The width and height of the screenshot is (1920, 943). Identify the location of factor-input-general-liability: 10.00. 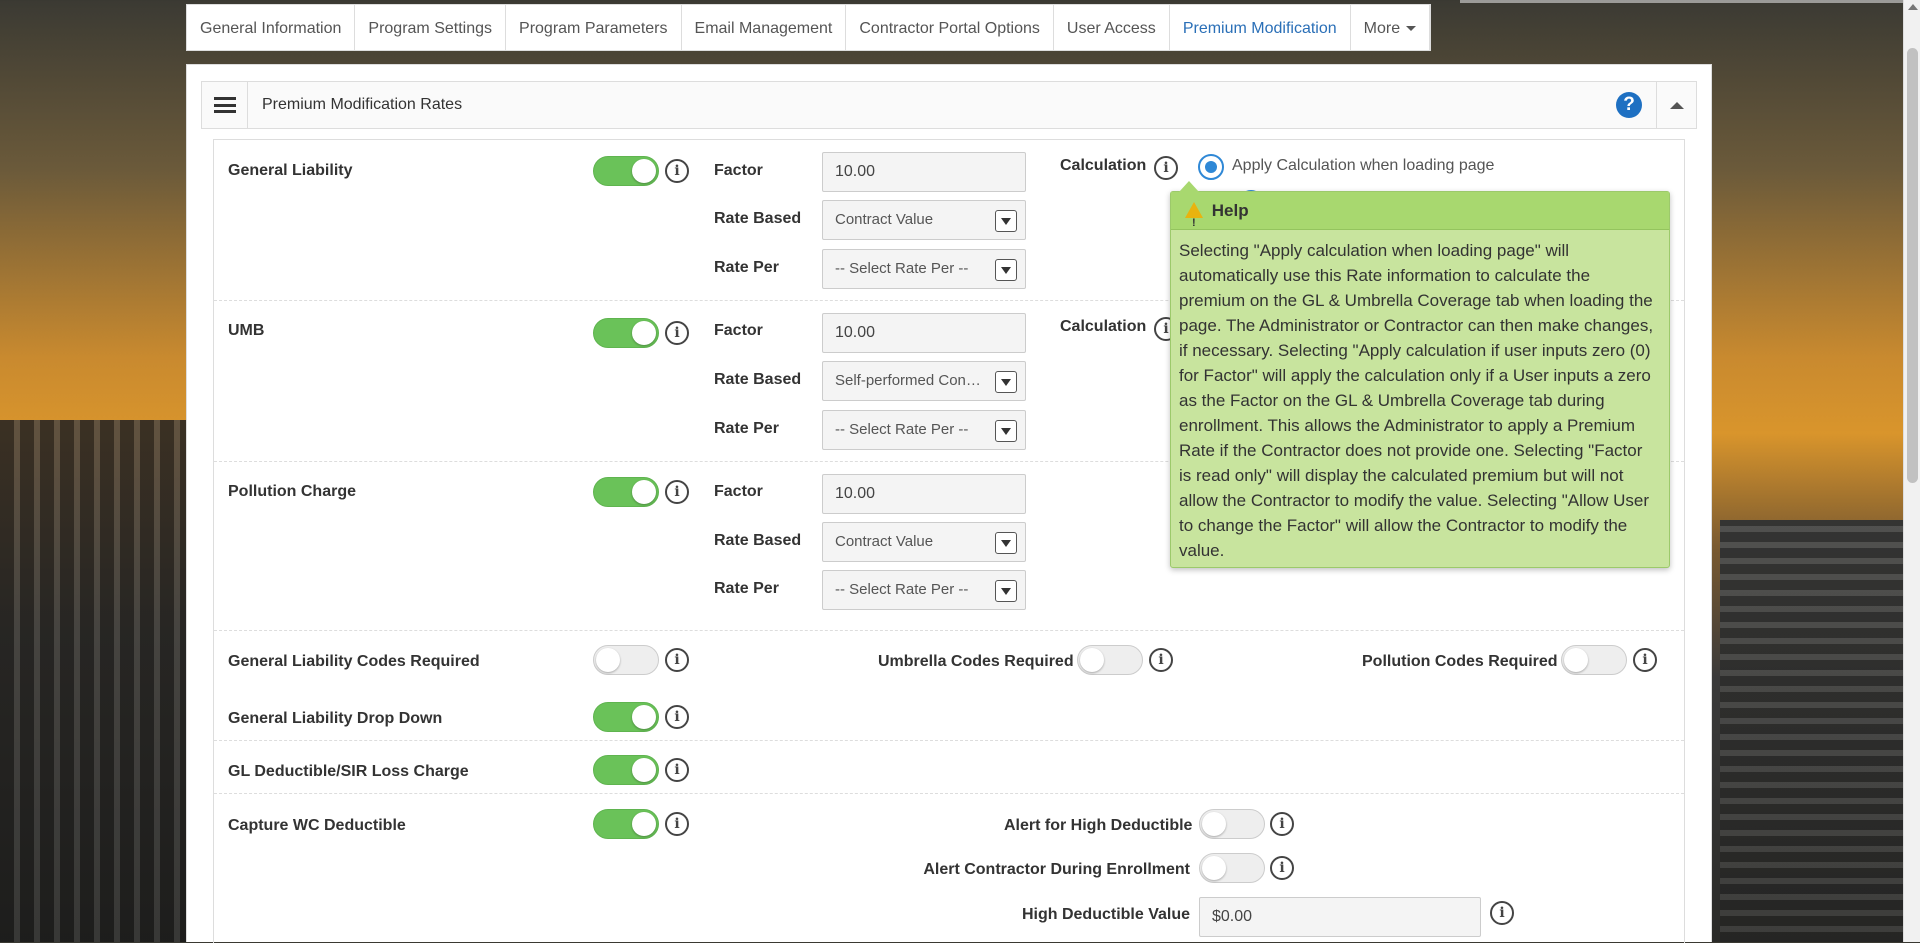
(924, 172).